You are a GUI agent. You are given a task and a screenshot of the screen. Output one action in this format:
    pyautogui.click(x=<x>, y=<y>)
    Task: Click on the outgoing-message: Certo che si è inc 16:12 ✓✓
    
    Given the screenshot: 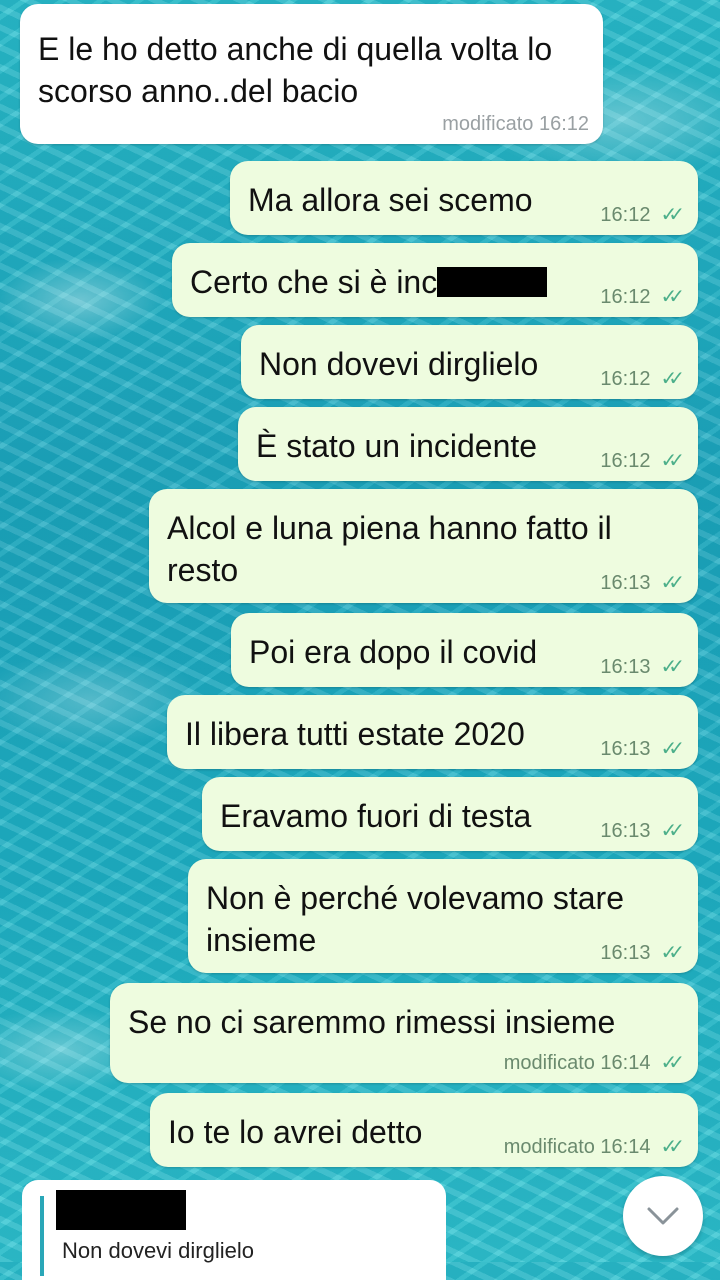 What is the action you would take?
    pyautogui.click(x=435, y=280)
    